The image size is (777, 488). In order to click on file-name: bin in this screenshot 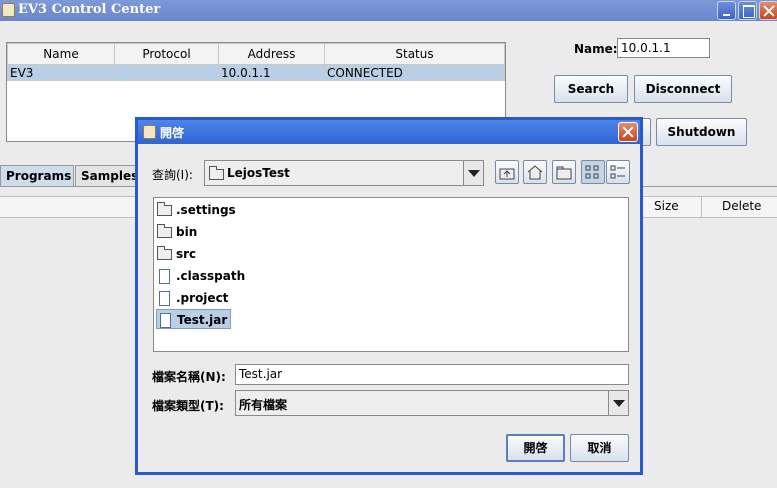, I will do `click(187, 232)`.